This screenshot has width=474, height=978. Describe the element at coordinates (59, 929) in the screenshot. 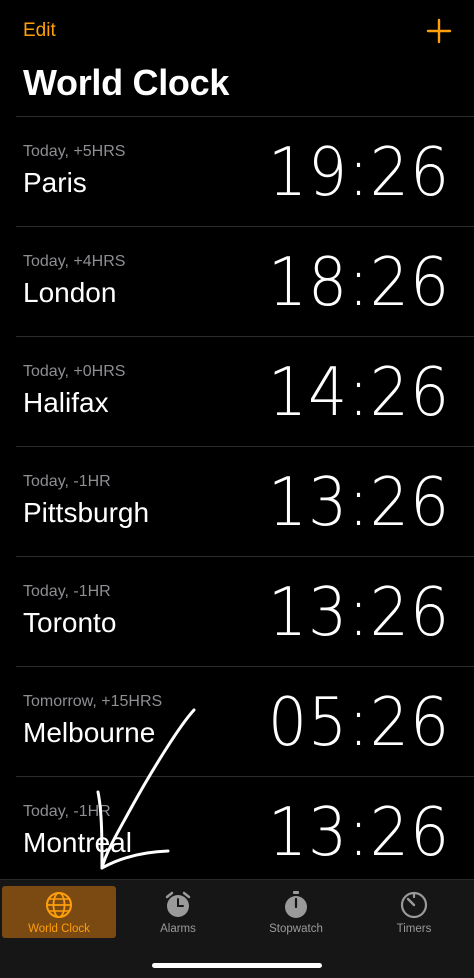

I see `tab-label: World Clock` at that location.